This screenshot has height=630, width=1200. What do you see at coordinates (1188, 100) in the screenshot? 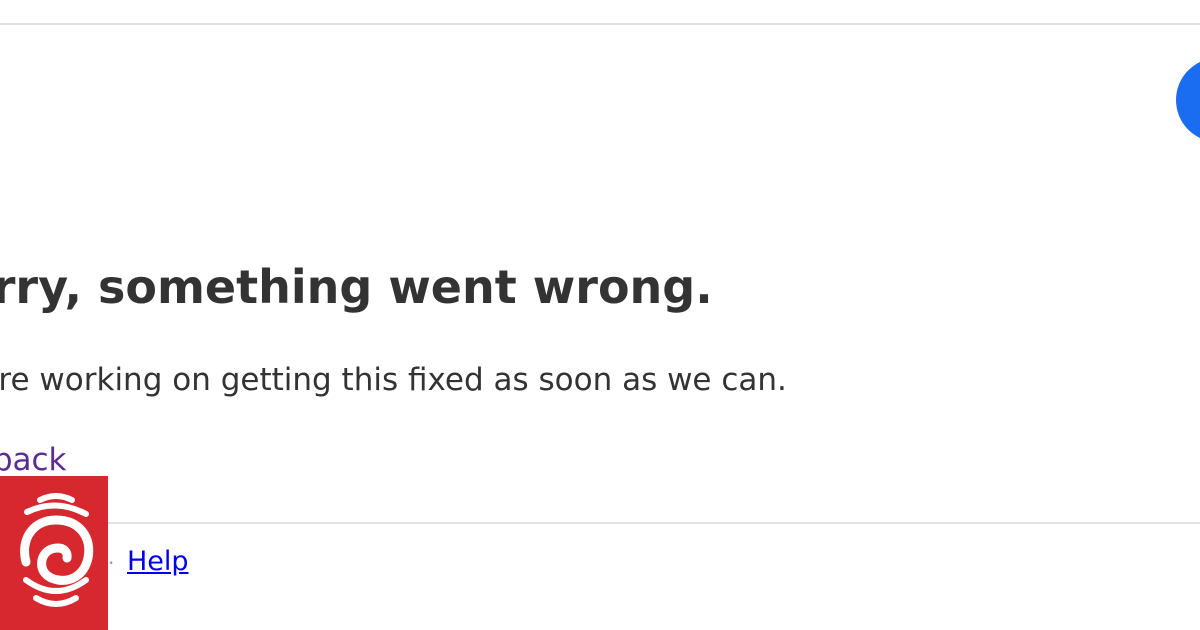
I see `user-avatar-icon` at bounding box center [1188, 100].